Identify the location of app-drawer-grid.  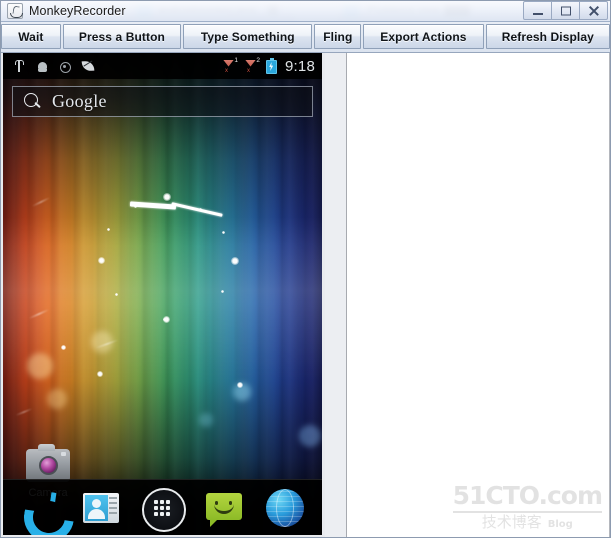
(162, 507).